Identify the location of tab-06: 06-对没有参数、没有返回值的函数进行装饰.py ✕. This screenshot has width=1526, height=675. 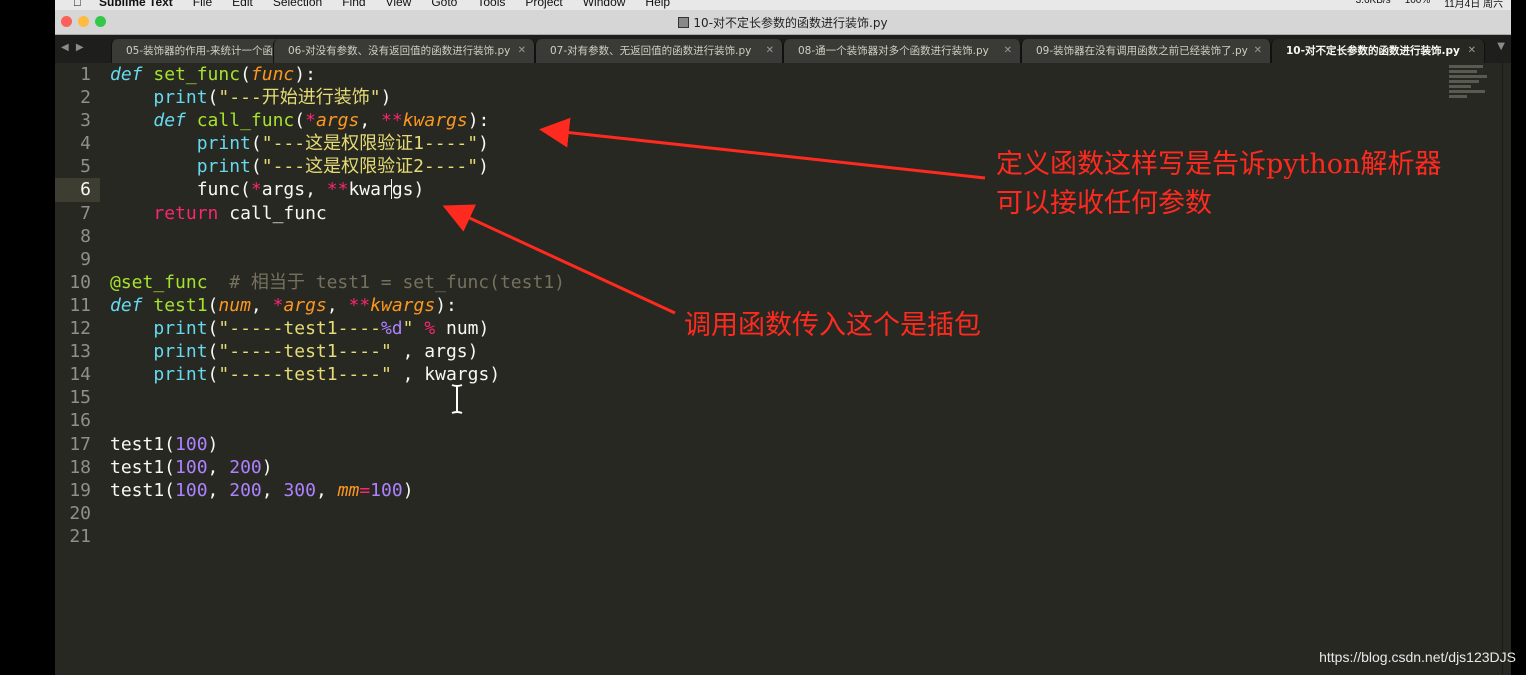
(404, 51).